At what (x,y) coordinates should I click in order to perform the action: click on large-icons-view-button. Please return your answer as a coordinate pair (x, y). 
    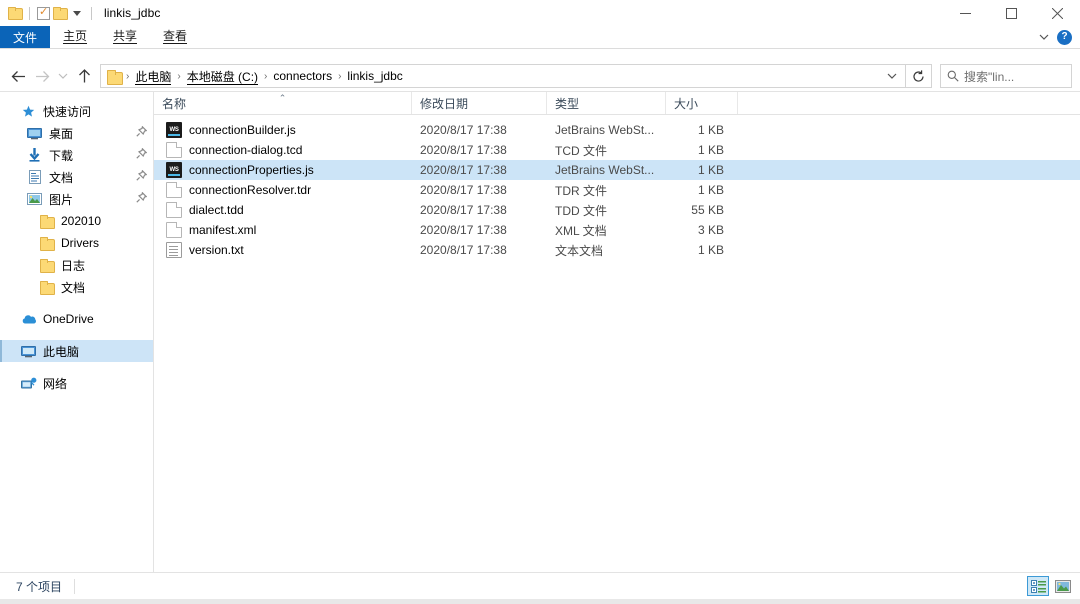
    Looking at the image, I should click on (1063, 586).